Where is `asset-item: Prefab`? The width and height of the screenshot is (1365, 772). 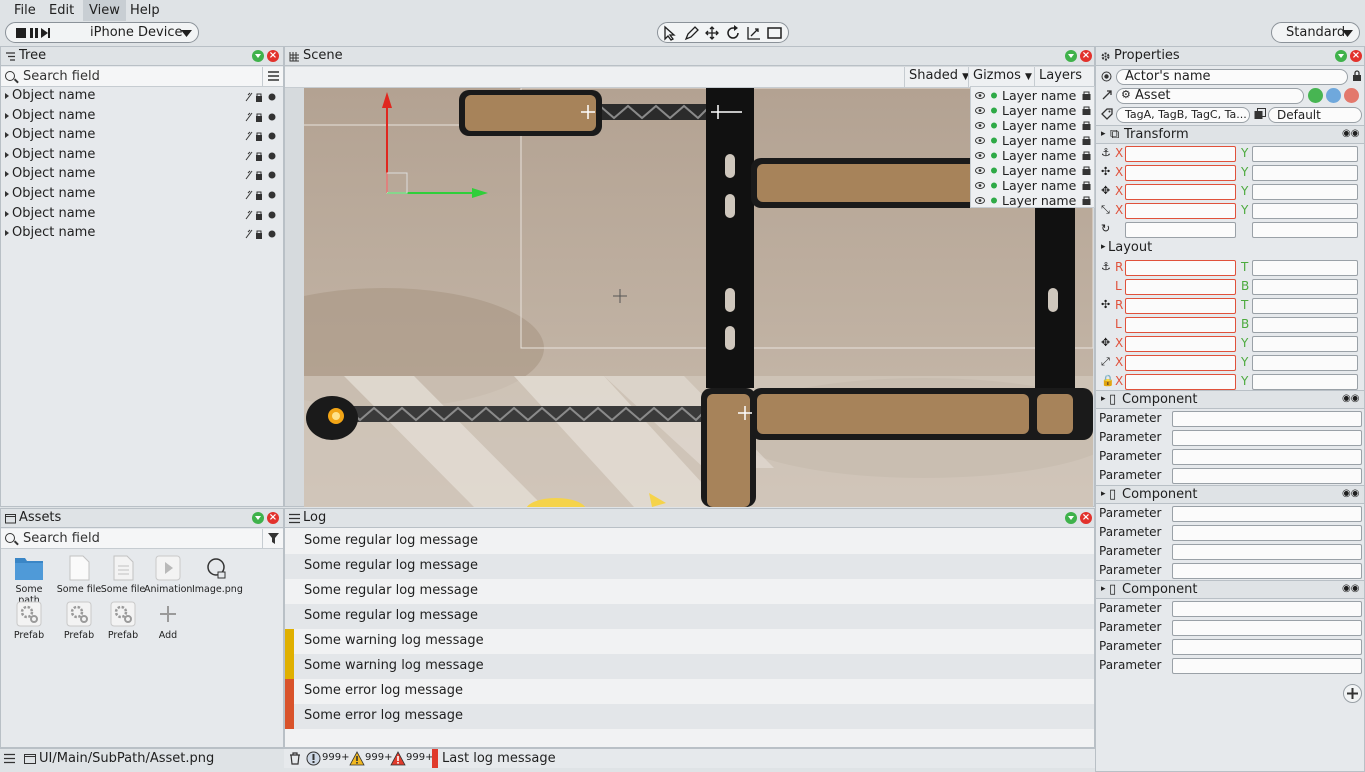 asset-item: Prefab is located at coordinates (29, 621).